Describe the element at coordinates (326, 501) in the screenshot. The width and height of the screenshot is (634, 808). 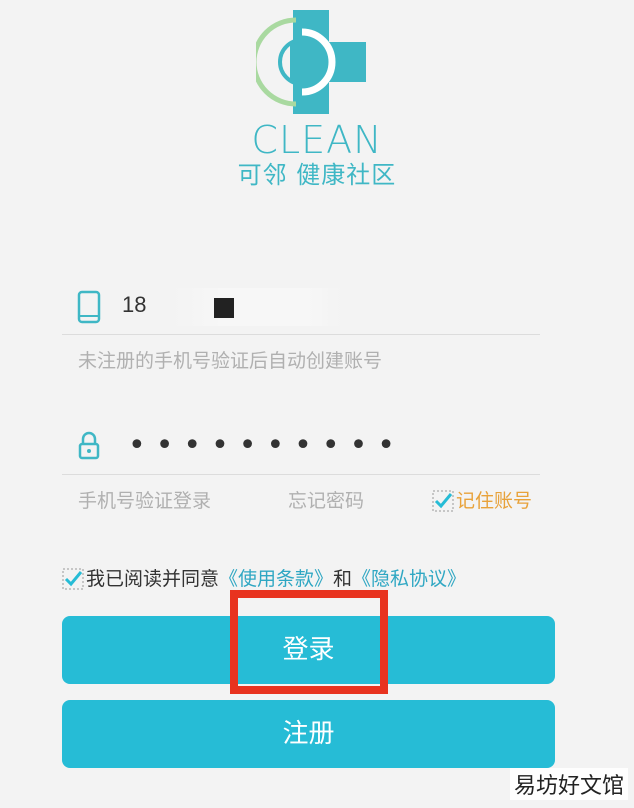
I see `forgot-password-link: 忘记密码` at that location.